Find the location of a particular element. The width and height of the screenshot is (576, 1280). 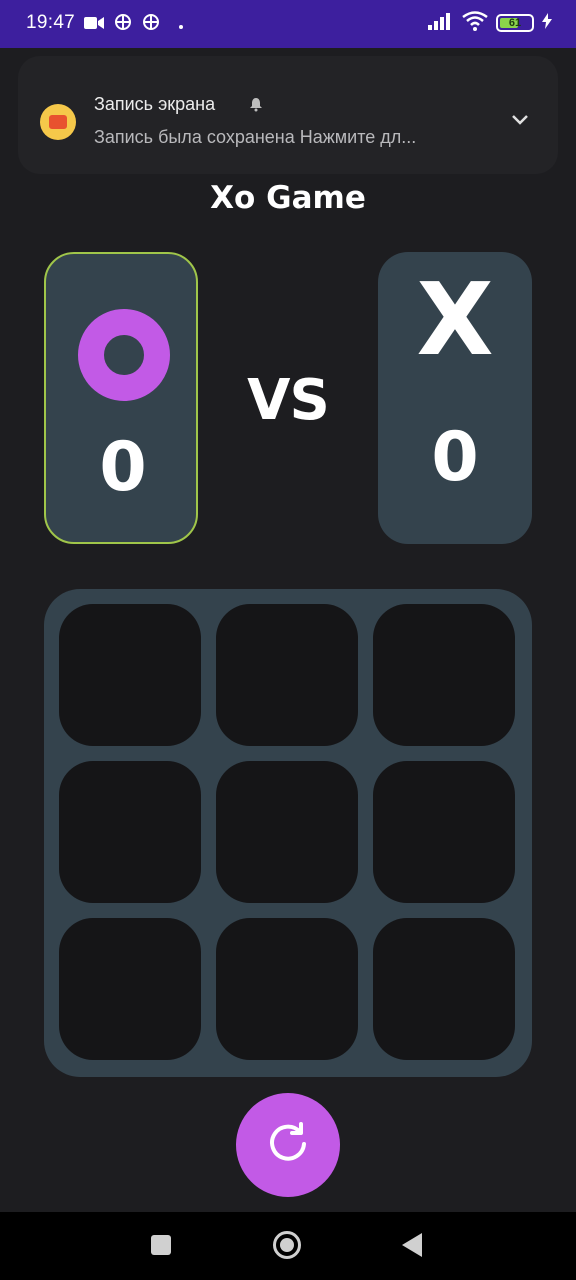

signal-icon is located at coordinates (441, 23).